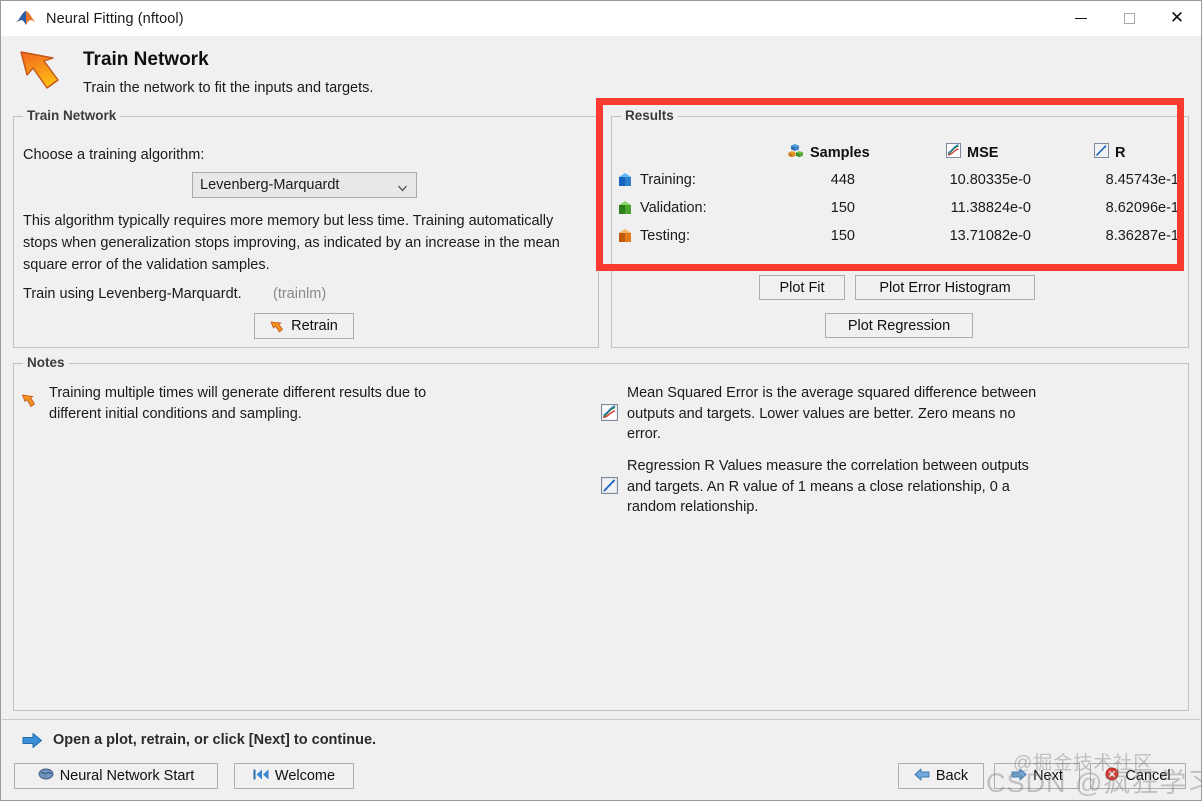 The height and width of the screenshot is (801, 1202). Describe the element at coordinates (146, 59) in the screenshot. I see `page-title: Train Network` at that location.